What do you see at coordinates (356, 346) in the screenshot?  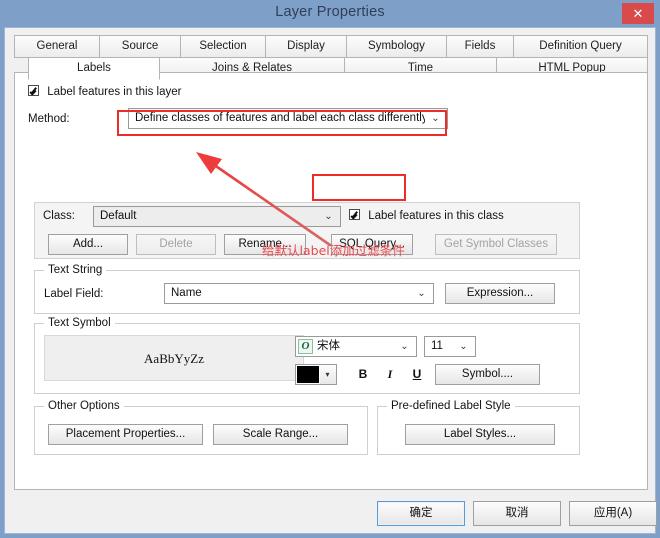 I see `font-family-dropdown: O 宋体 ⌄` at bounding box center [356, 346].